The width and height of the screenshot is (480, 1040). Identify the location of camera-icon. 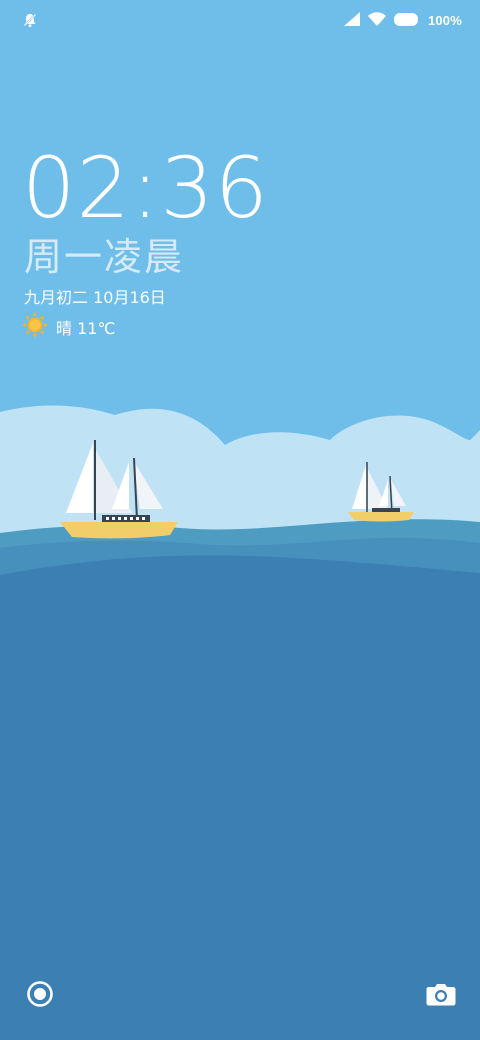
(441, 996).